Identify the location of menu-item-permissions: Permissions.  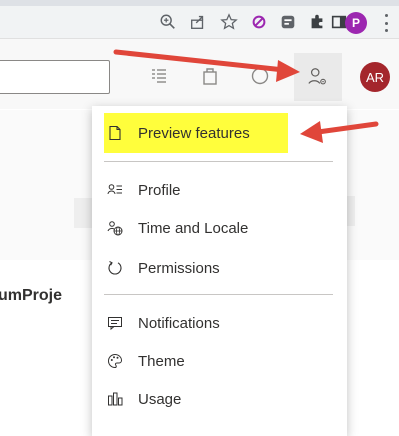
(219, 268).